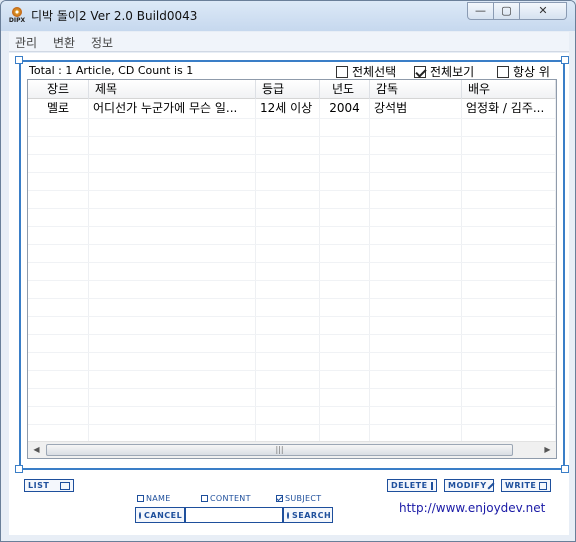 The image size is (576, 542). Describe the element at coordinates (288, 16) in the screenshot. I see `title-bar: DIPX 디박 돌이2 Ver 2.0 Build0043 — ▢ ✕` at that location.